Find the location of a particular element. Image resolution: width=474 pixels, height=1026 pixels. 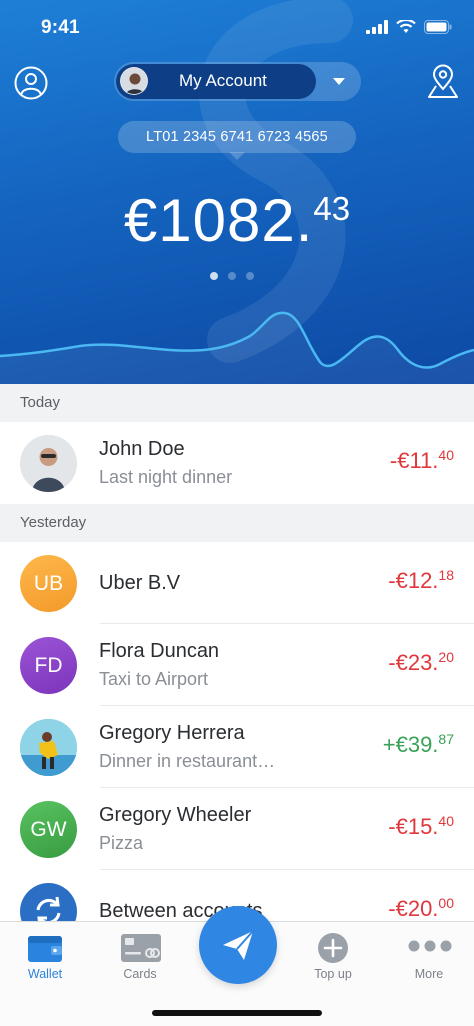

page-indicator is located at coordinates (232, 276).